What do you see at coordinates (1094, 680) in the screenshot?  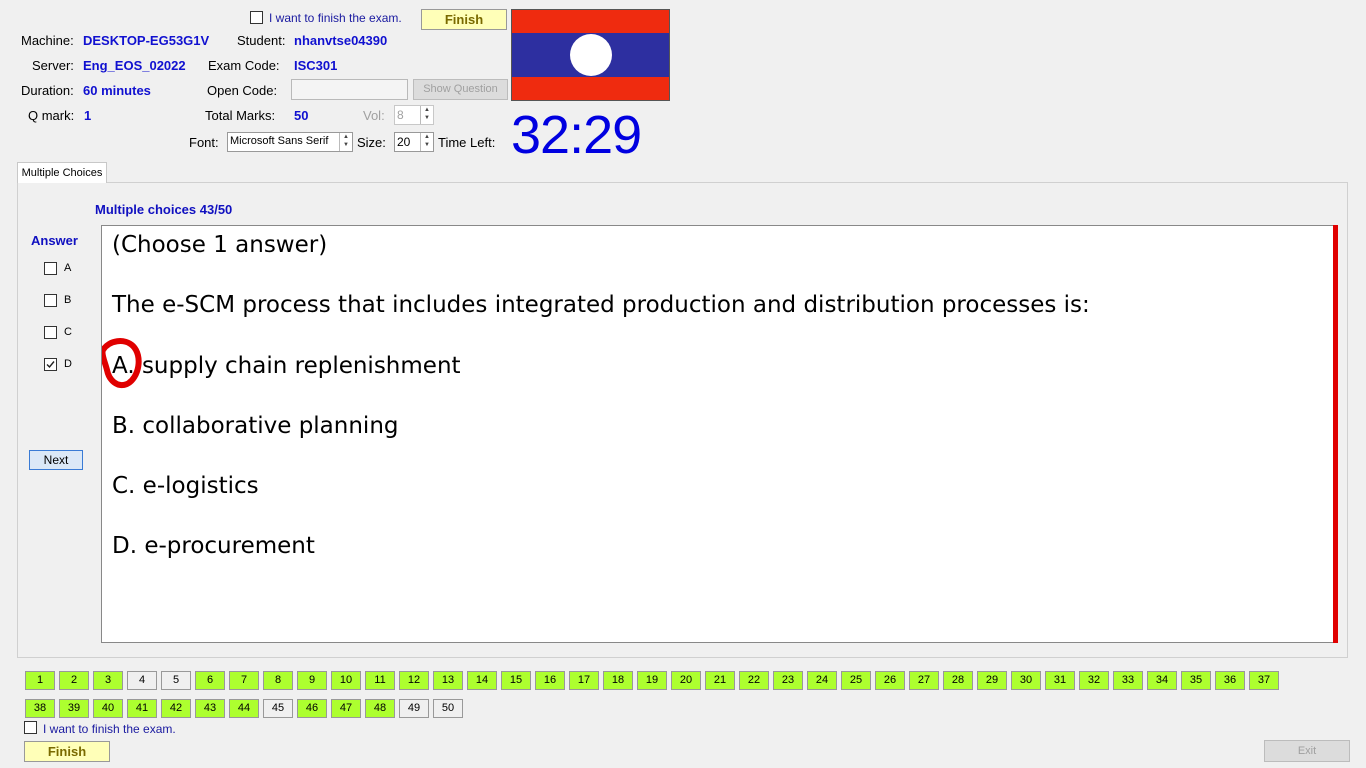 I see `question-nav-button-32: 32` at bounding box center [1094, 680].